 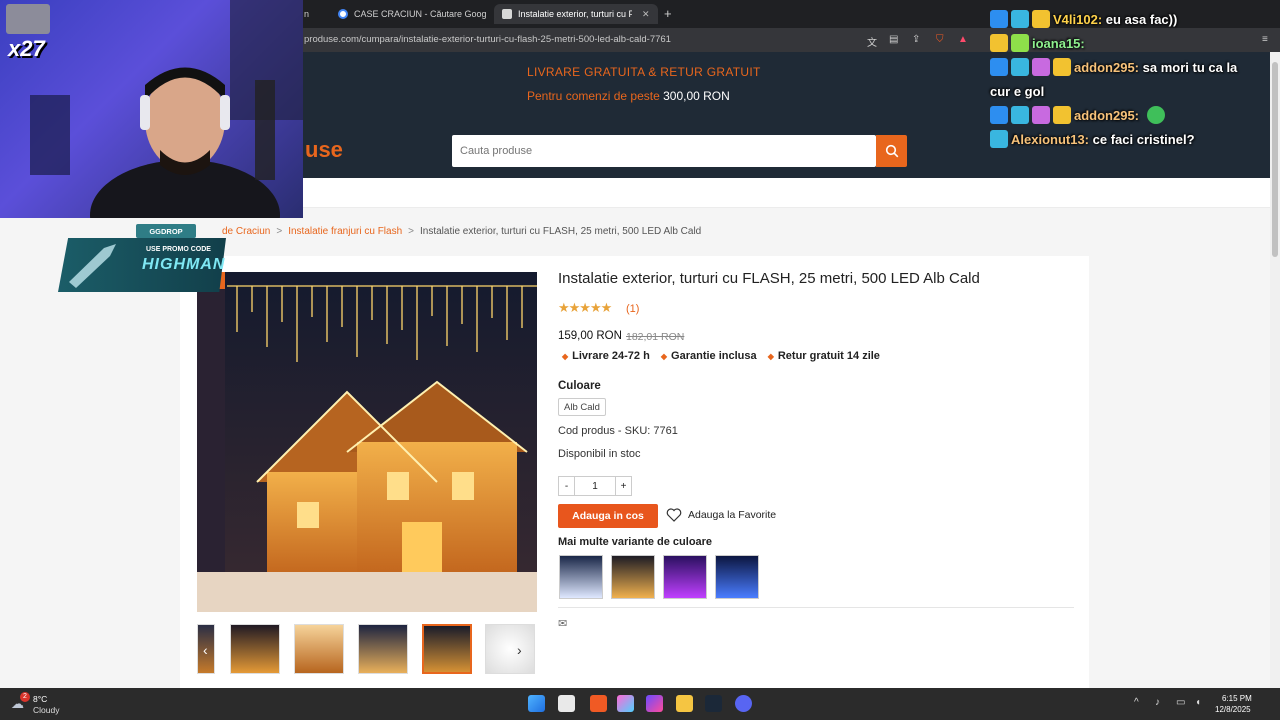 What do you see at coordinates (536, 703) in the screenshot?
I see `windows-start-icon` at bounding box center [536, 703].